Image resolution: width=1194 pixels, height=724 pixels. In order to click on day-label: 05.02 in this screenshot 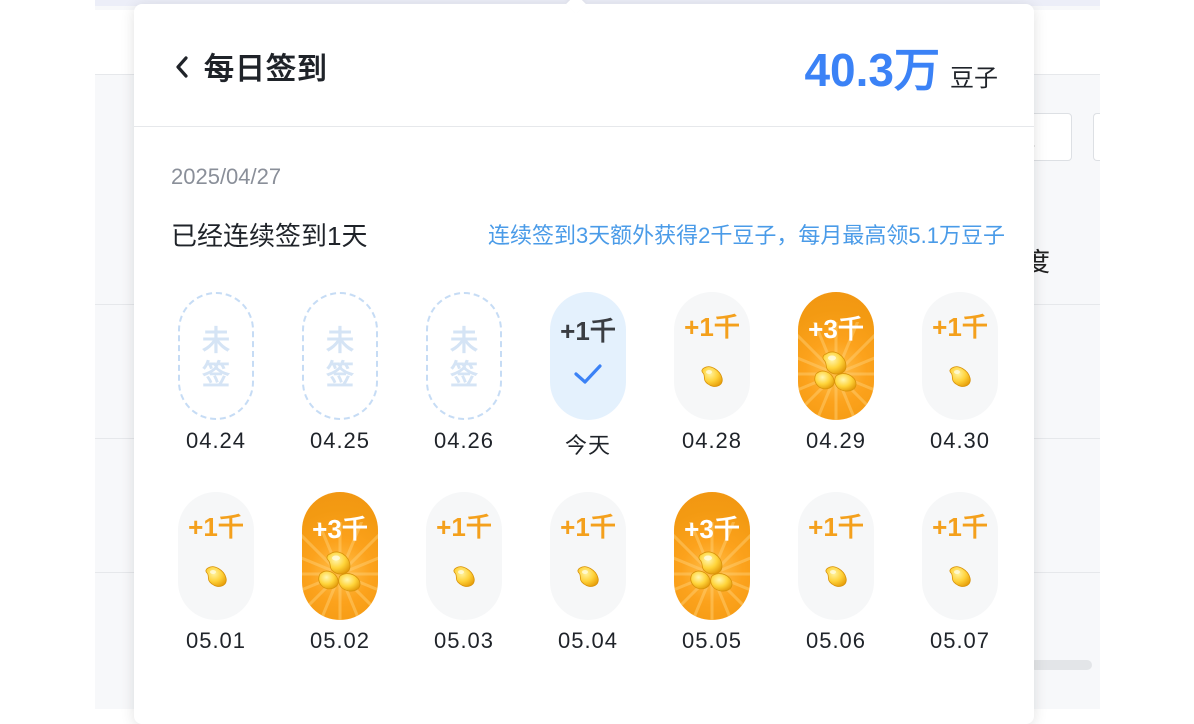, I will do `click(340, 640)`.